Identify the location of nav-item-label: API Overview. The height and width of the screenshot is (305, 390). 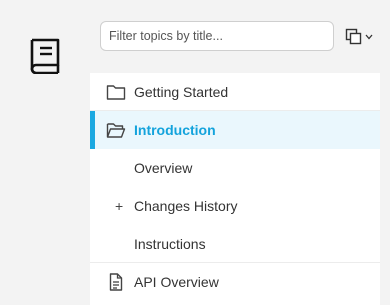
(176, 282).